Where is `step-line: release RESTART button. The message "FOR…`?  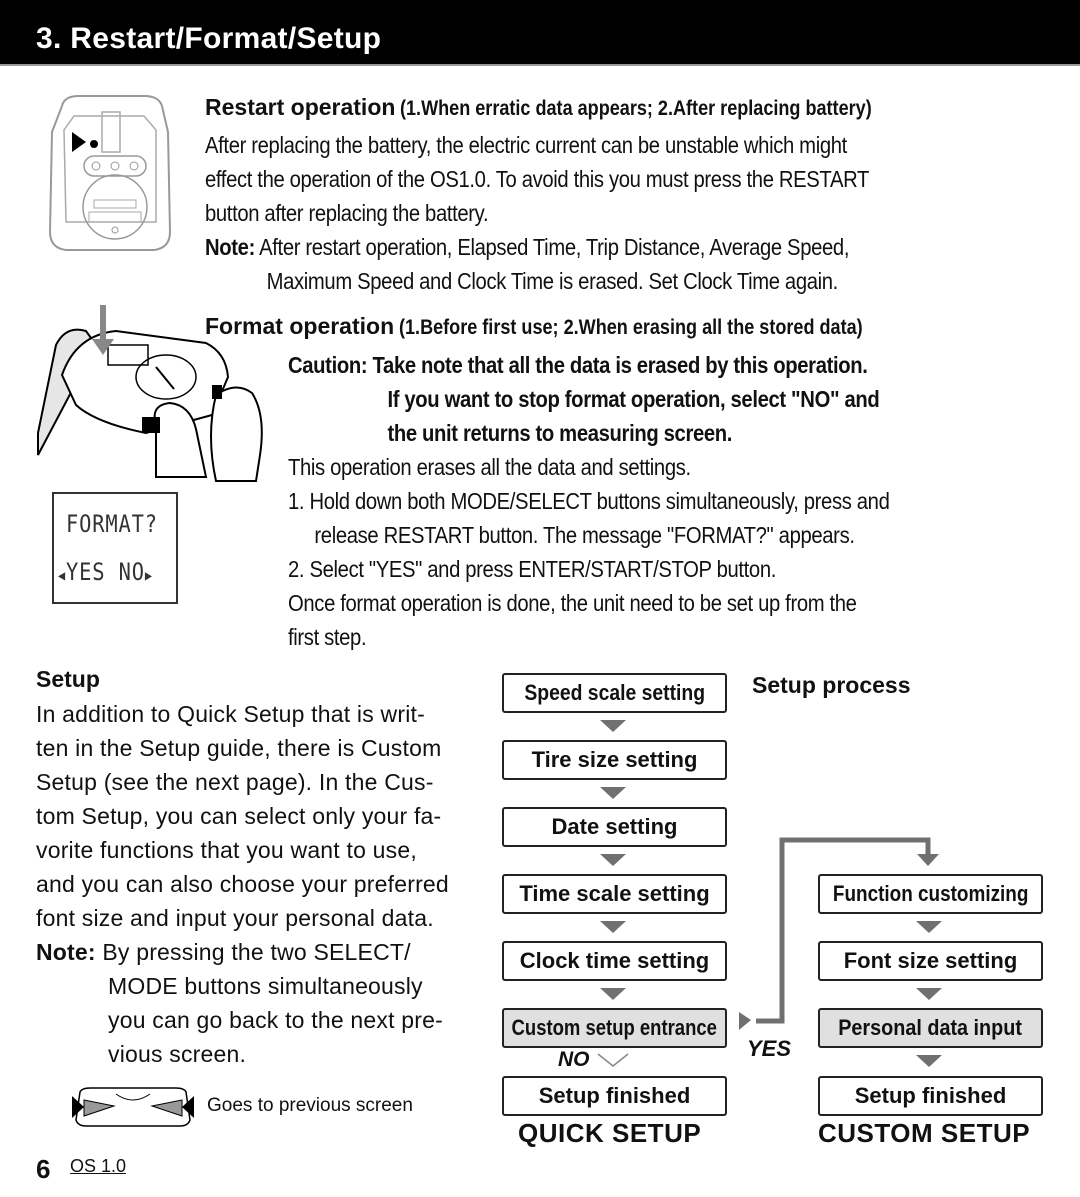 step-line: release RESTART button. The message "FOR… is located at coordinates (584, 535).